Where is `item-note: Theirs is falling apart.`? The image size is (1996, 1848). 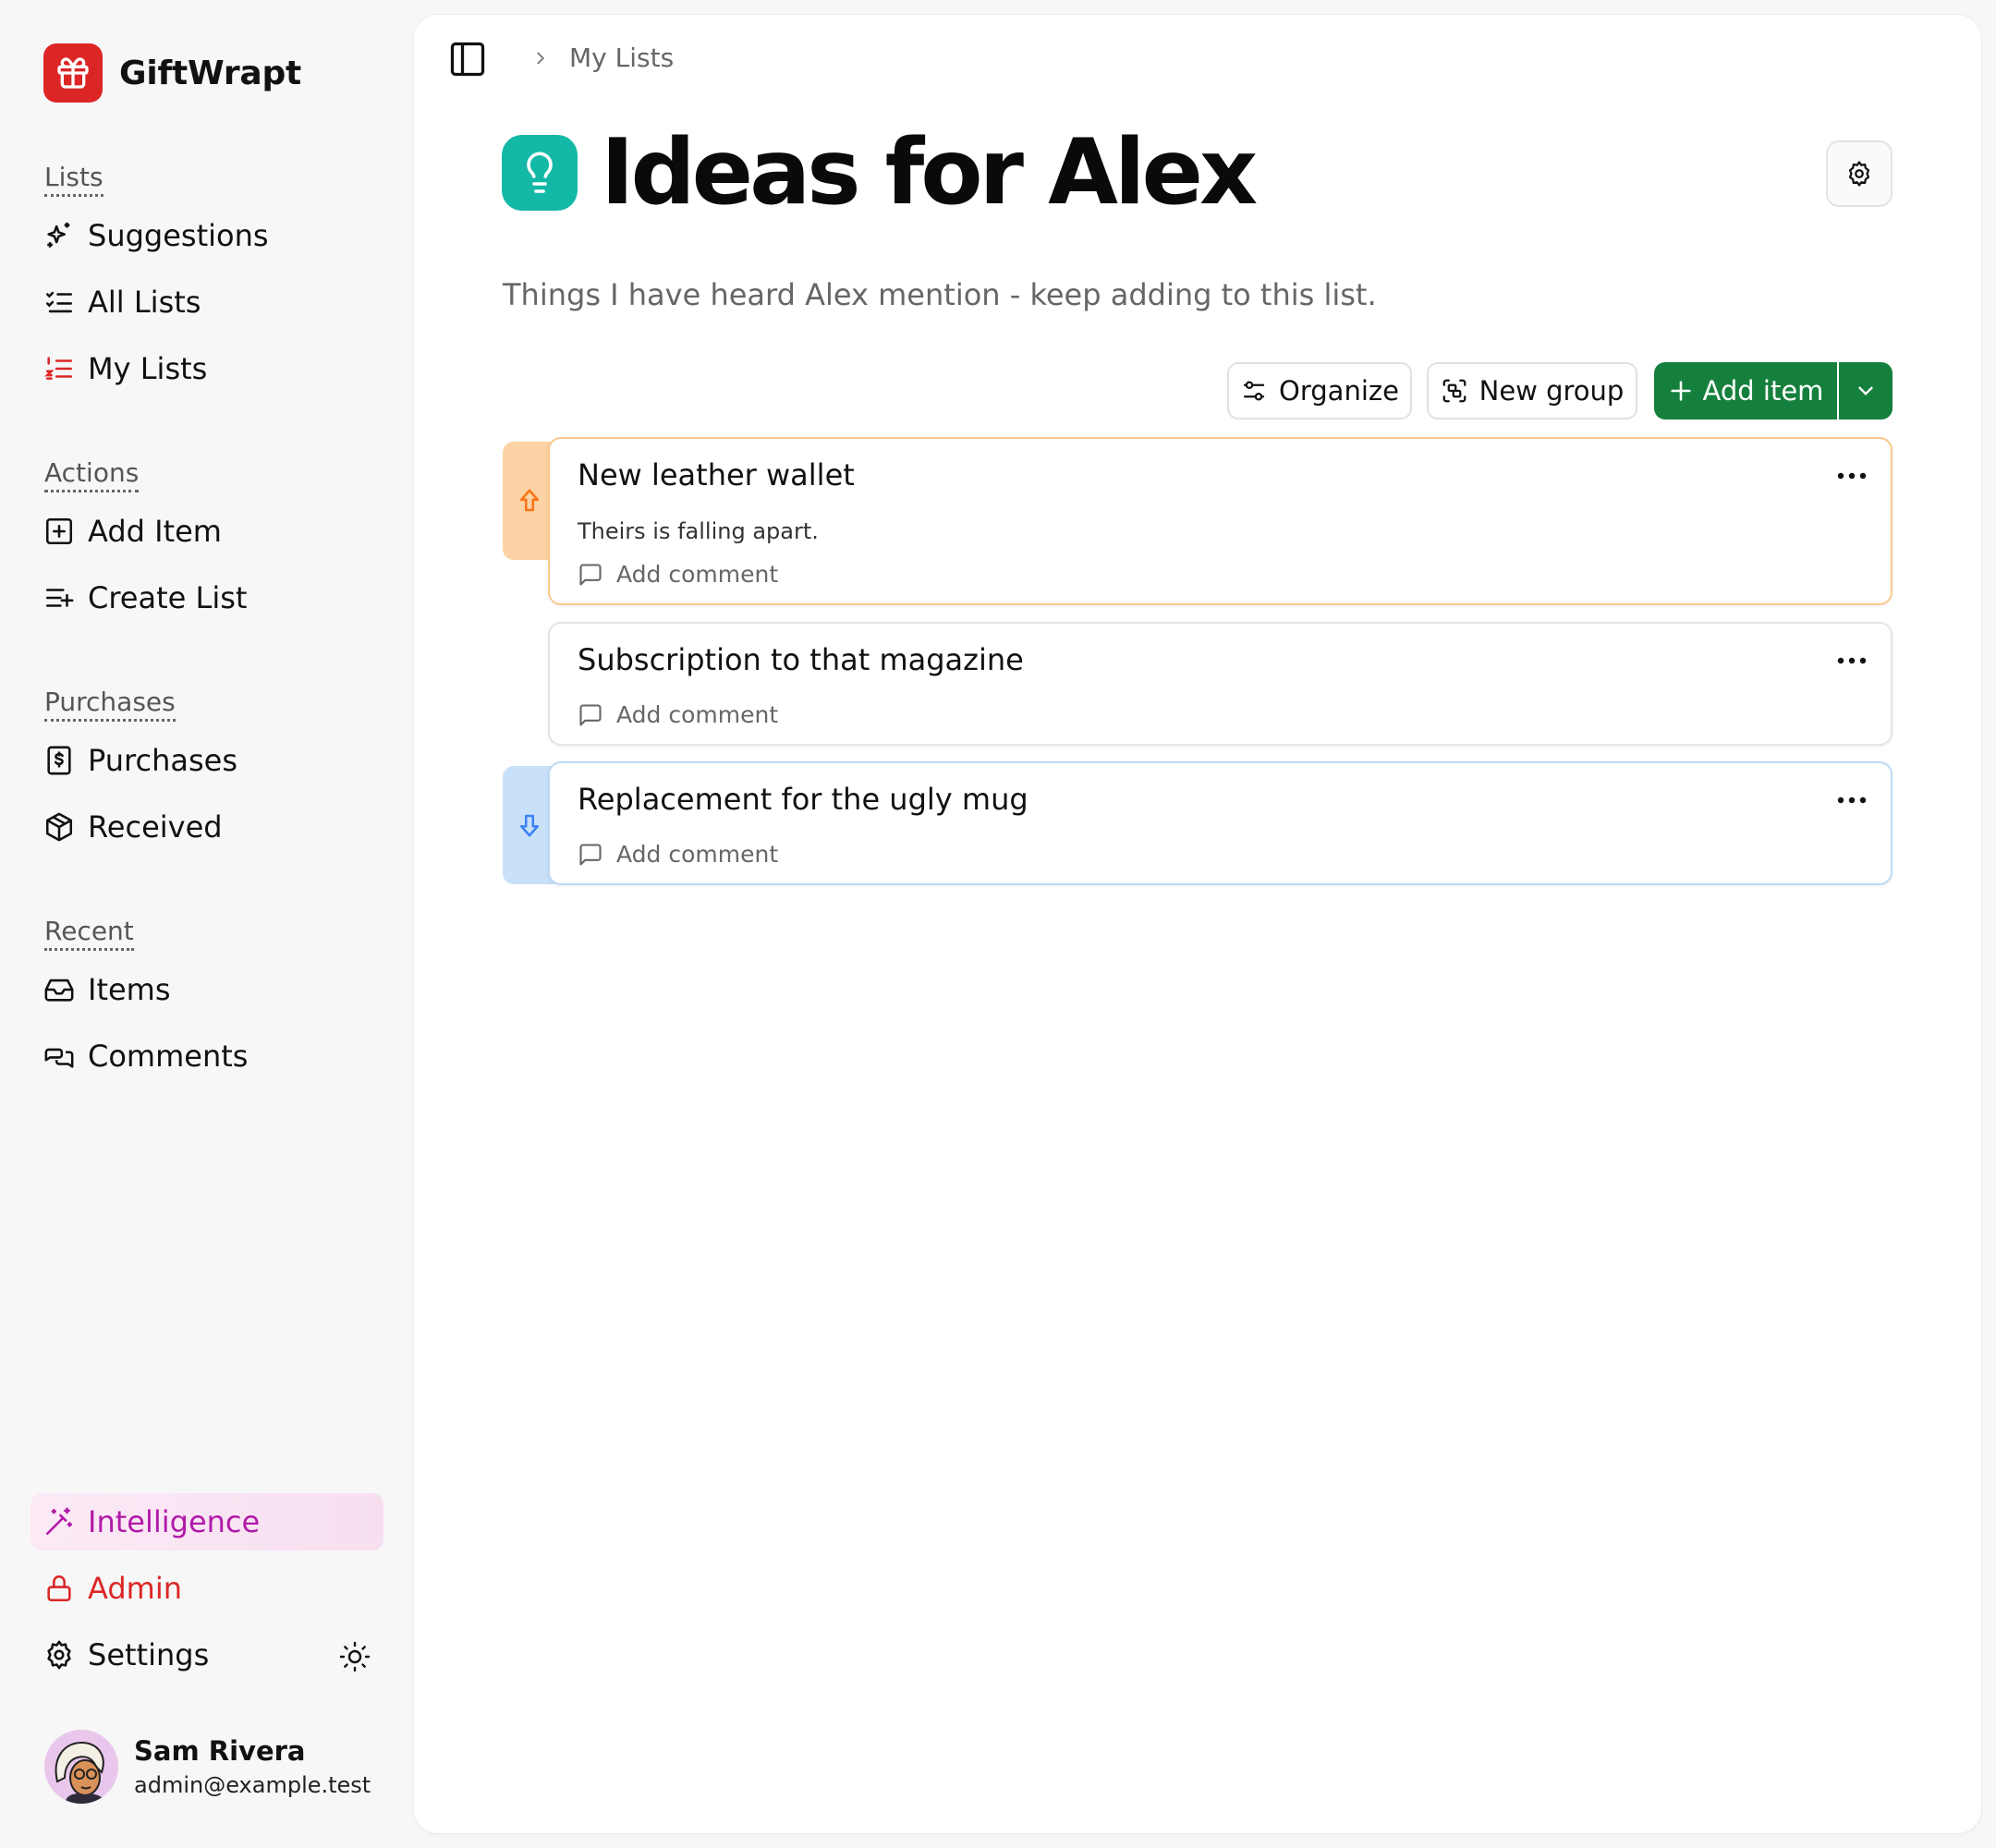 item-note: Theirs is falling apart. is located at coordinates (698, 531).